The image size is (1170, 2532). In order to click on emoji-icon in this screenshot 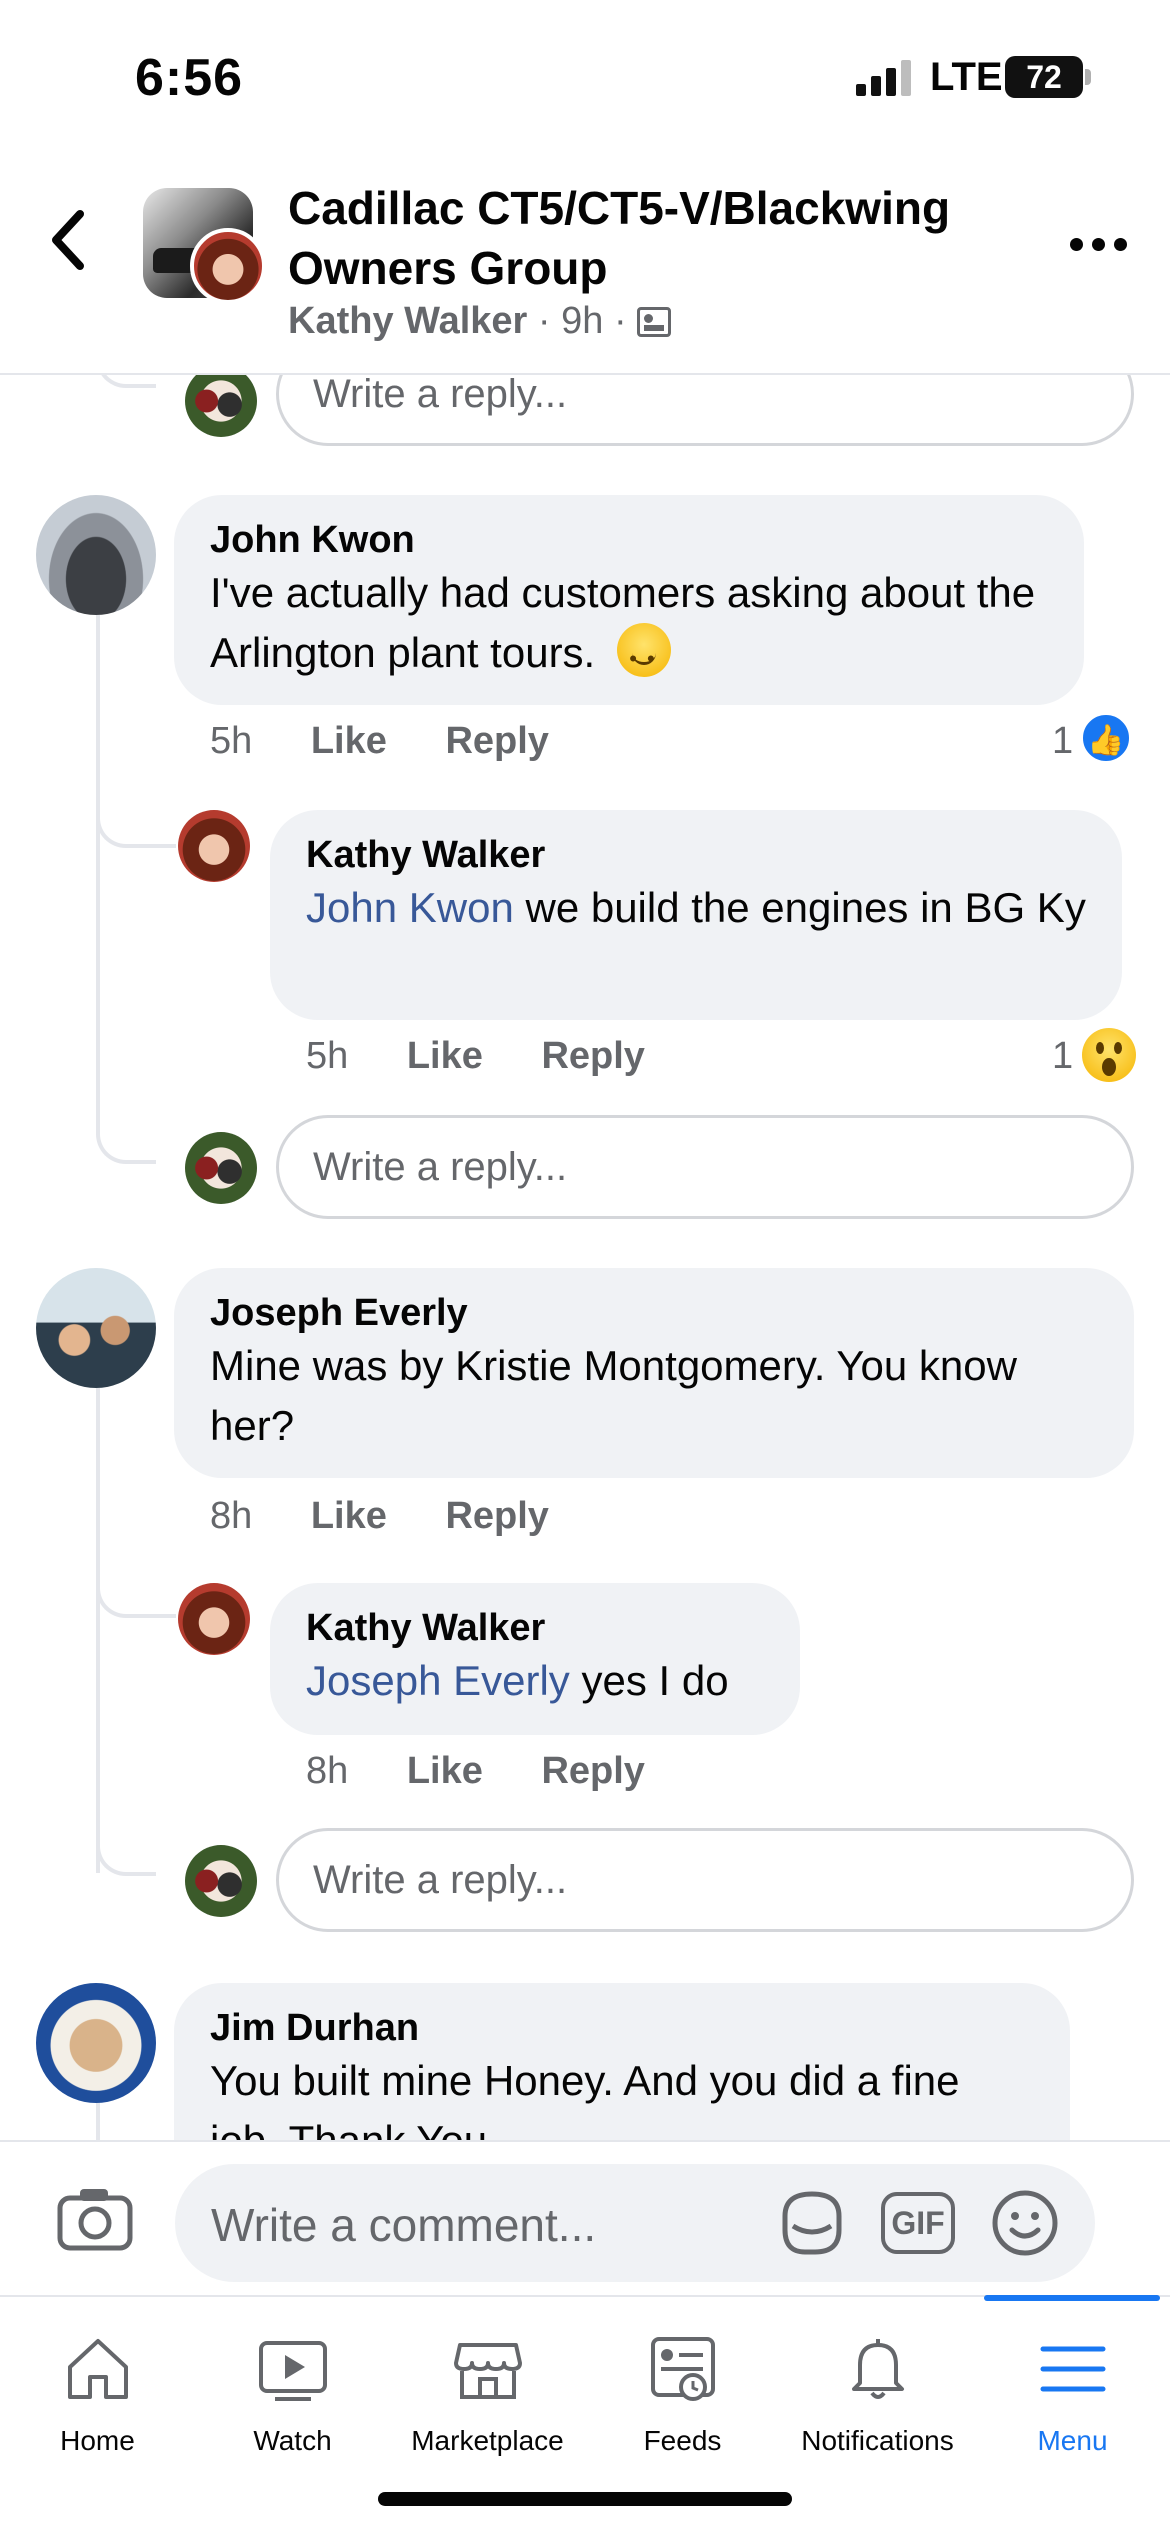, I will do `click(1025, 2223)`.